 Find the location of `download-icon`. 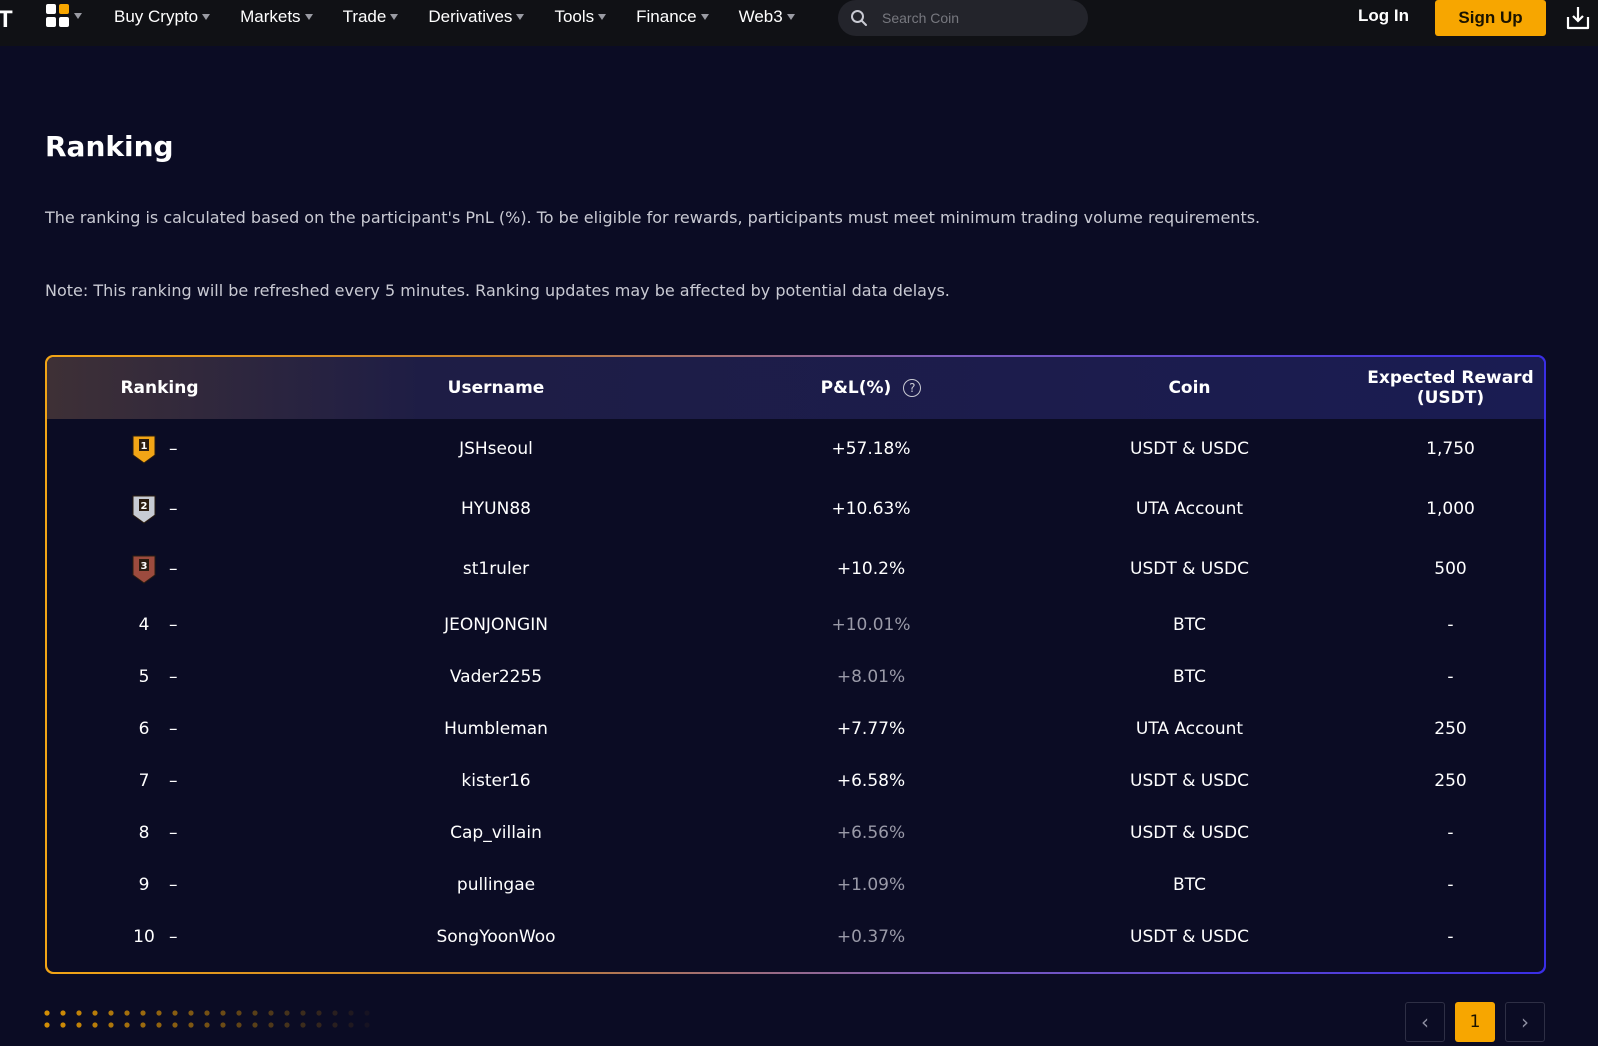

download-icon is located at coordinates (1578, 18).